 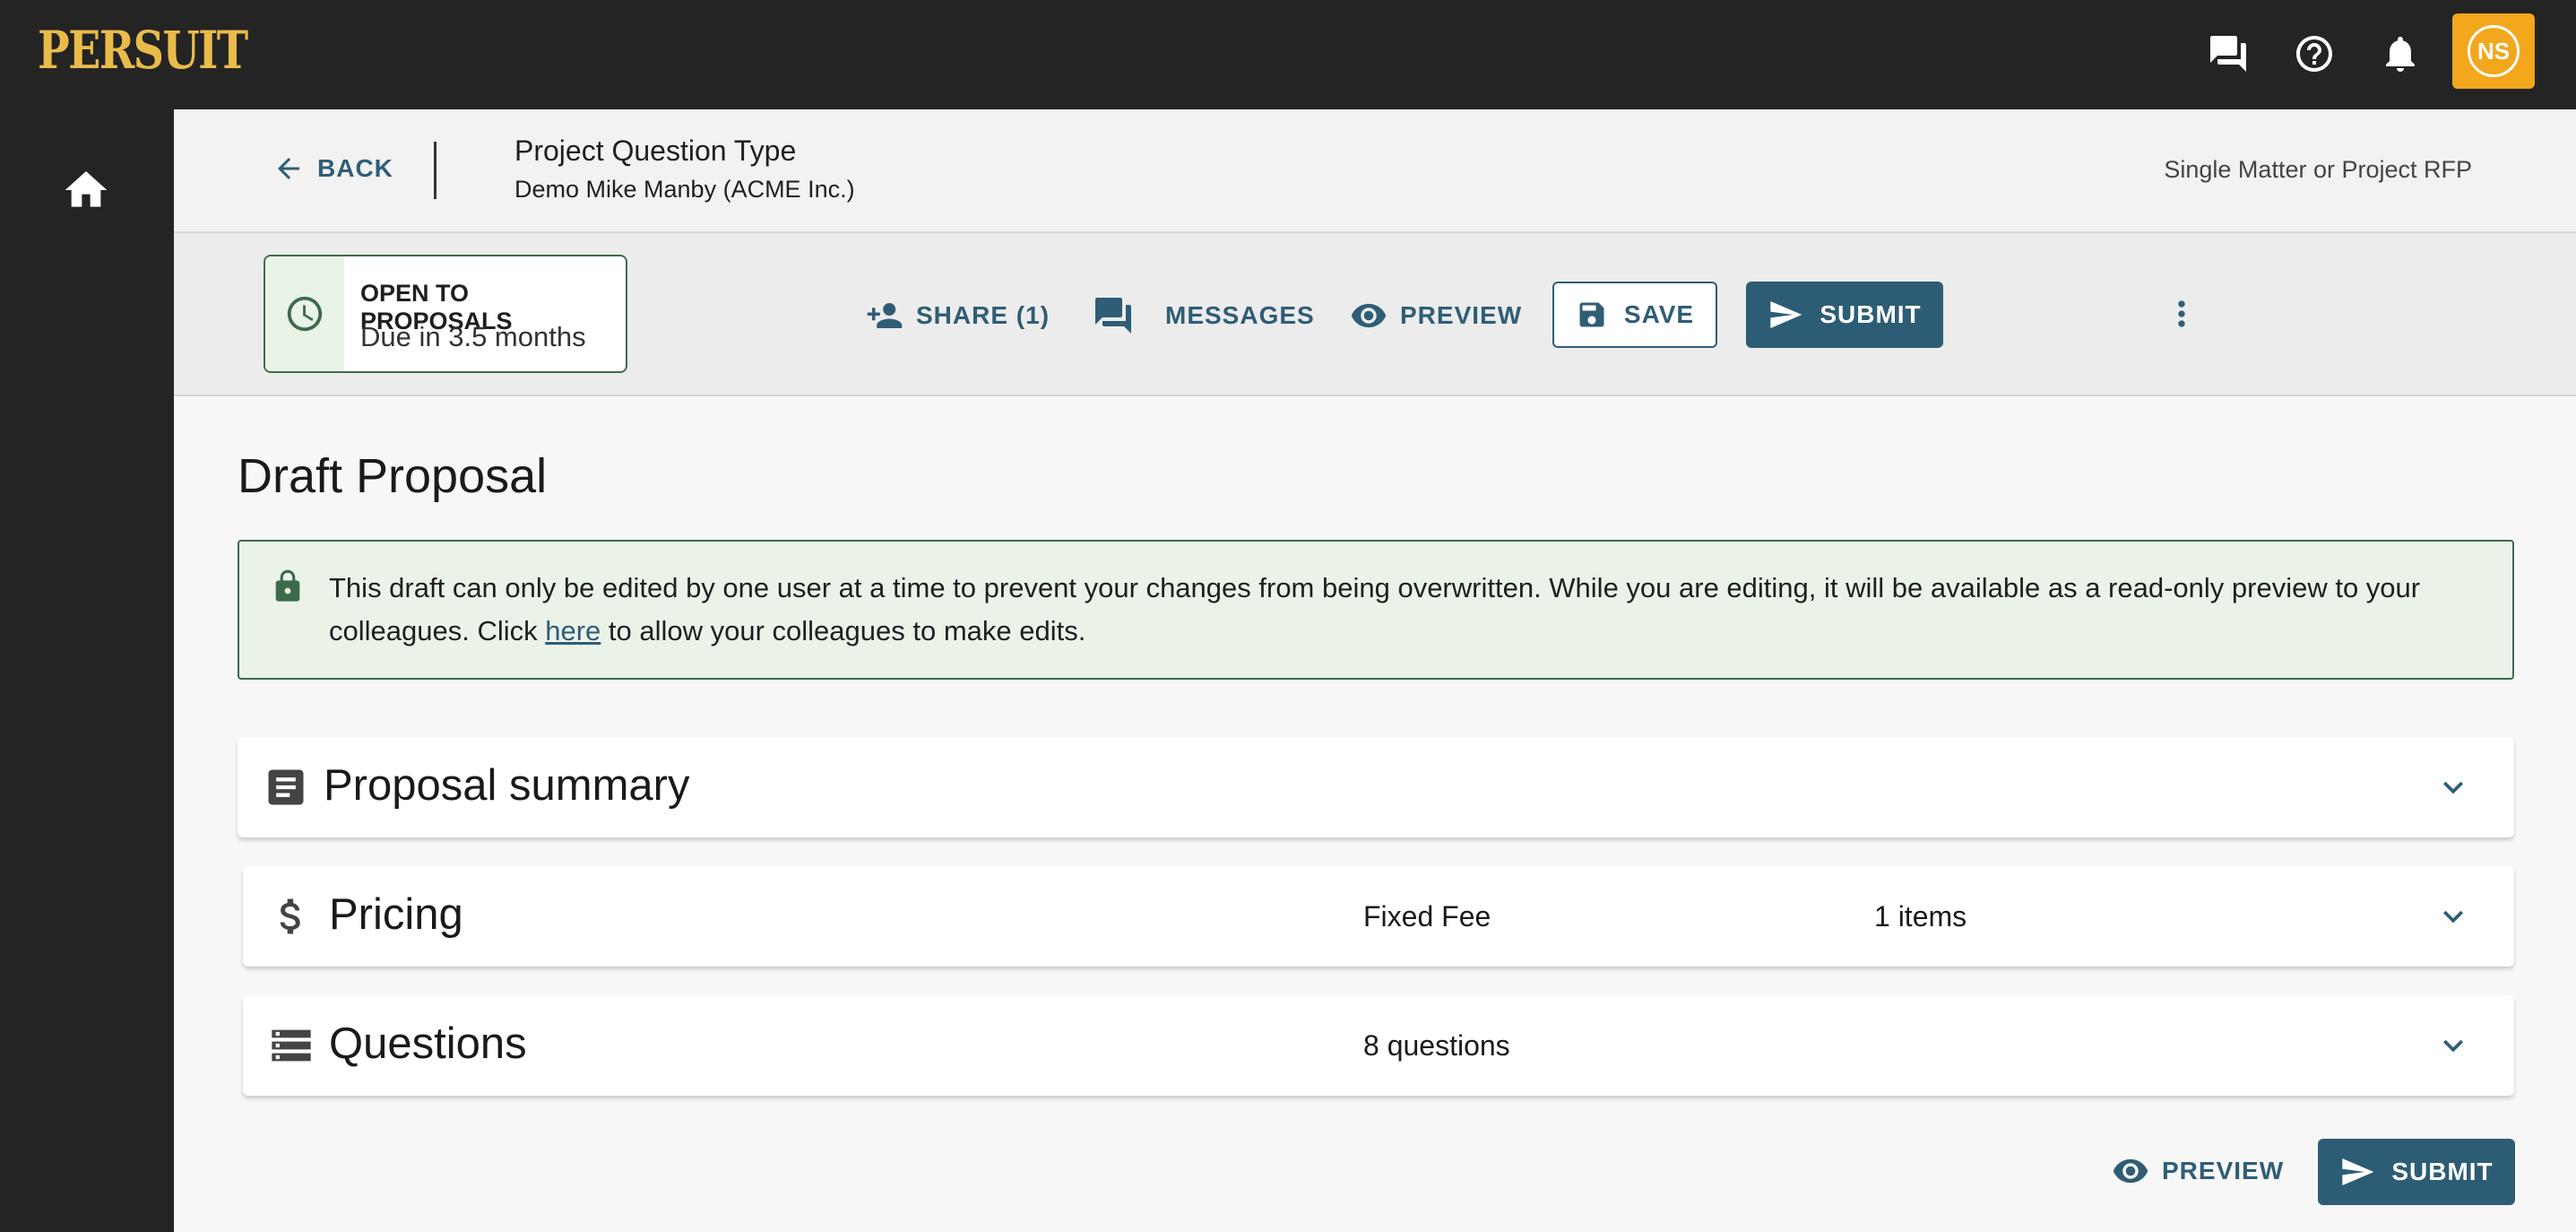 I want to click on save-icon, so click(x=1591, y=314).